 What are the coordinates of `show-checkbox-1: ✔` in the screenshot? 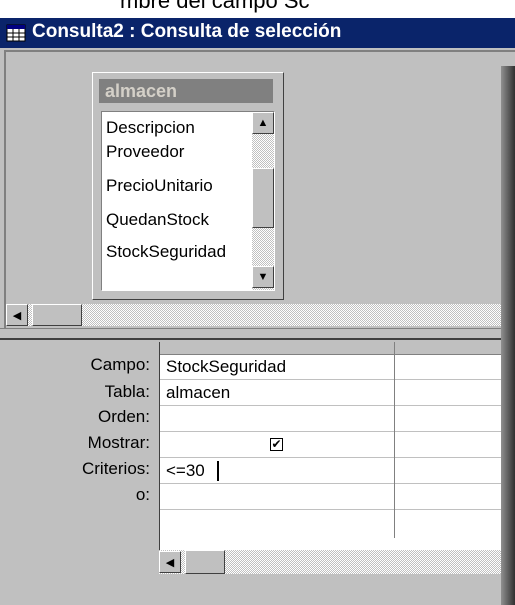 It's located at (276, 444).